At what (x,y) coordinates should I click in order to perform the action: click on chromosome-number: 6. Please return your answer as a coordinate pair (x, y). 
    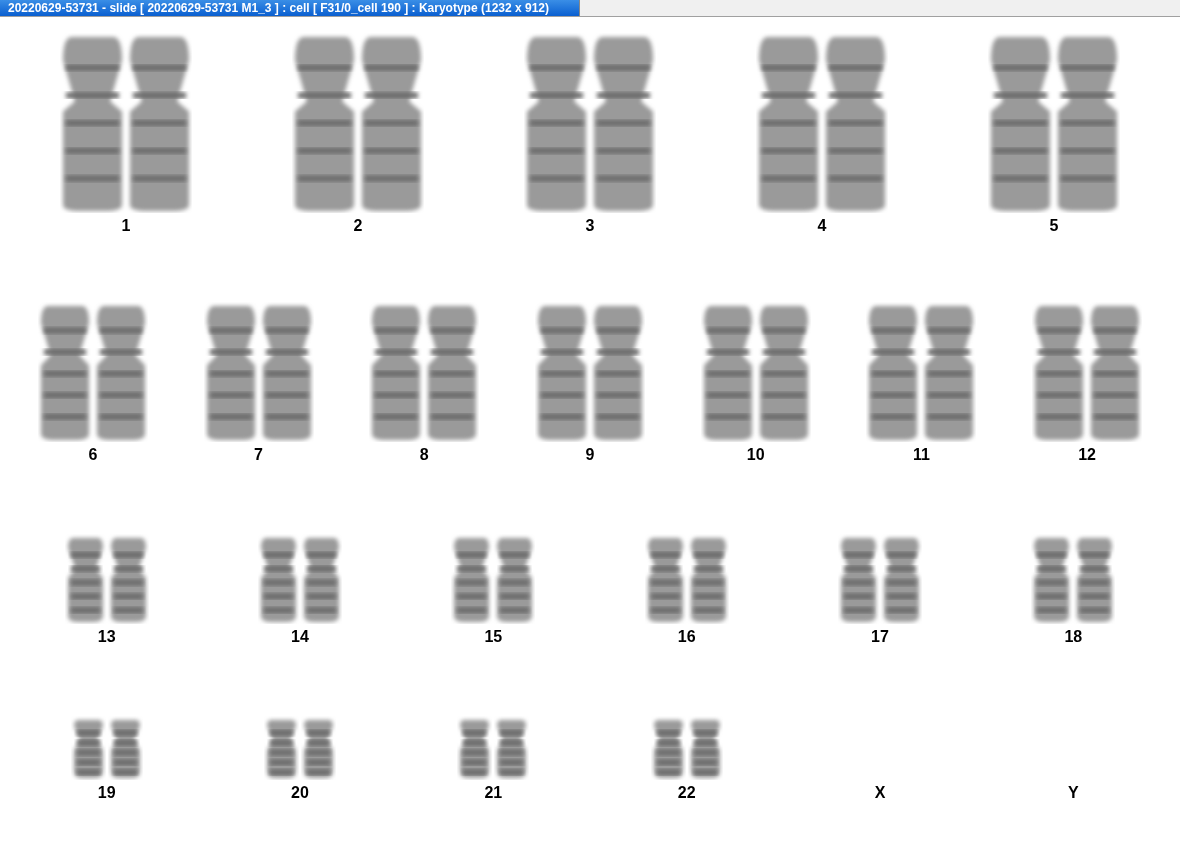
    Looking at the image, I should click on (93, 455).